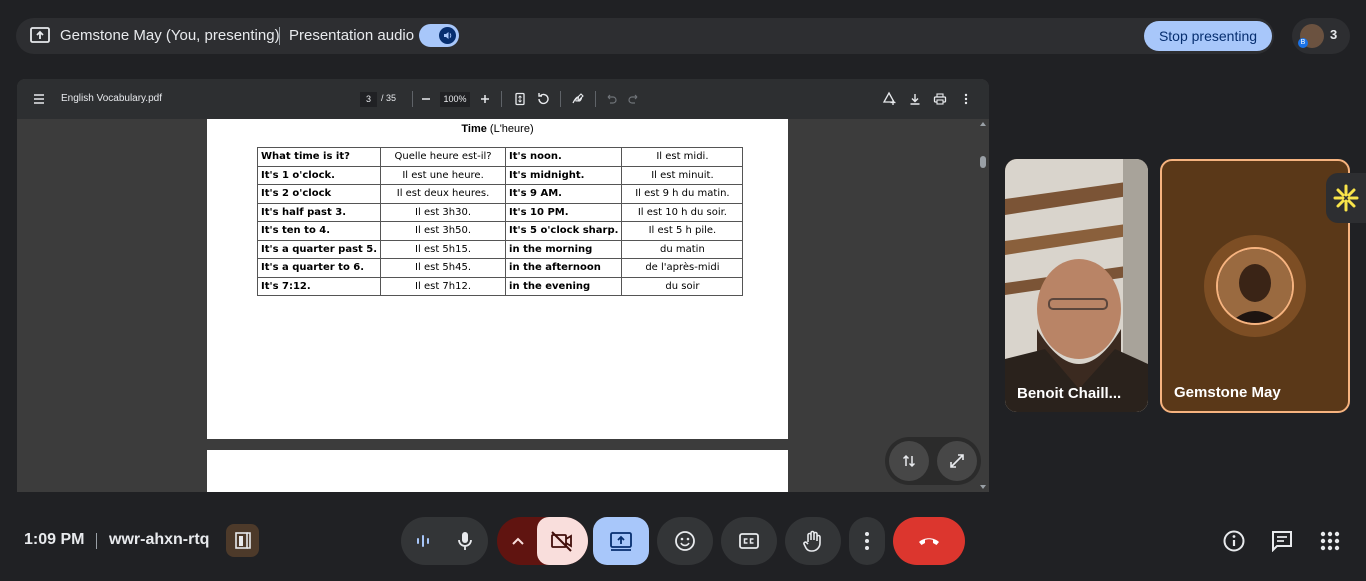 This screenshot has height=581, width=1366. Describe the element at coordinates (319, 268) in the screenshot. I see `table-cell: It's a quarter to 6.` at that location.